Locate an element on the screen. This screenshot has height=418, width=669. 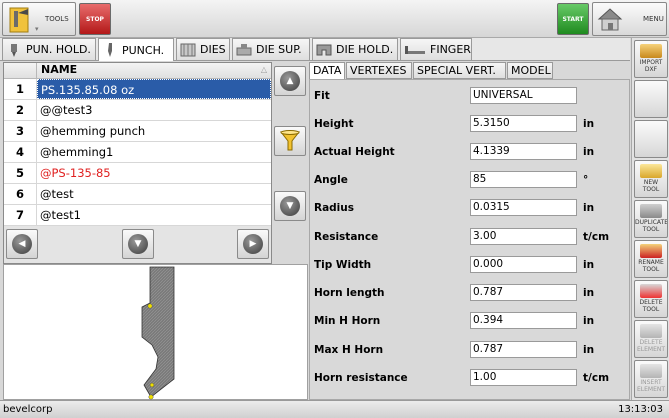
import-dxf-icon is located at coordinates (651, 51).